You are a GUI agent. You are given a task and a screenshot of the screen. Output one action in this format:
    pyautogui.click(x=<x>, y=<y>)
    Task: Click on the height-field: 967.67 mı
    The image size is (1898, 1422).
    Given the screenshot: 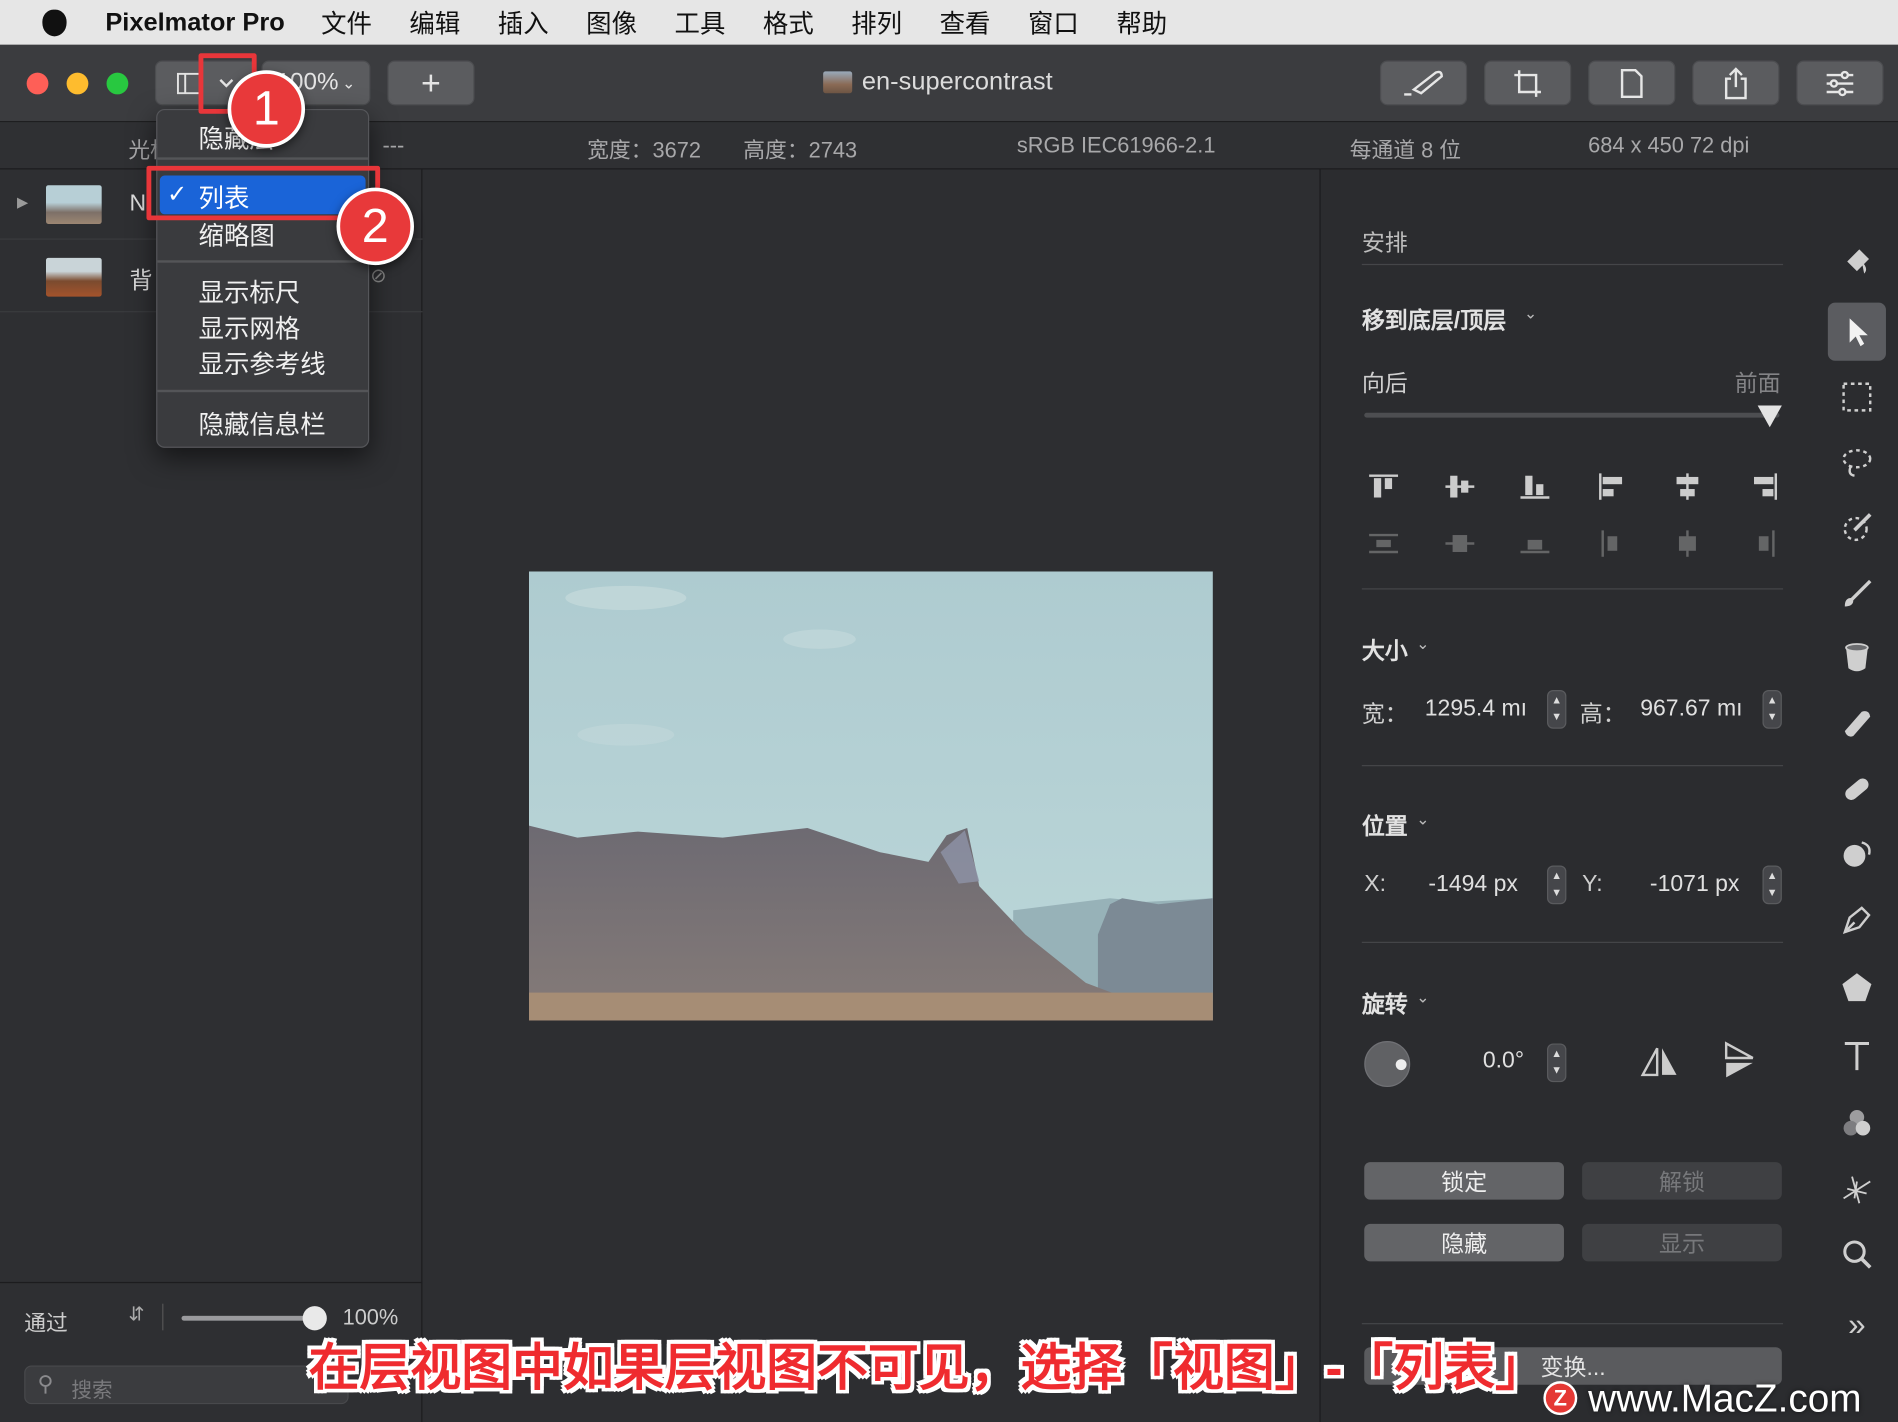 What is the action you would take?
    pyautogui.click(x=1691, y=709)
    